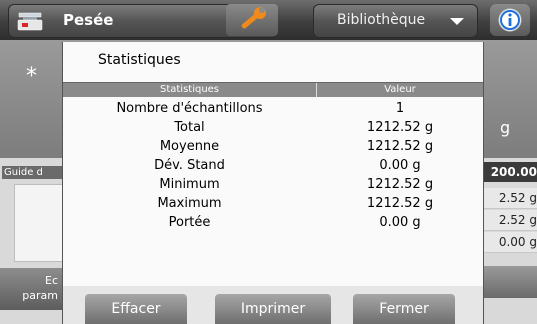 Image resolution: width=537 pixels, height=324 pixels. I want to click on stat-label: Total, so click(189, 127).